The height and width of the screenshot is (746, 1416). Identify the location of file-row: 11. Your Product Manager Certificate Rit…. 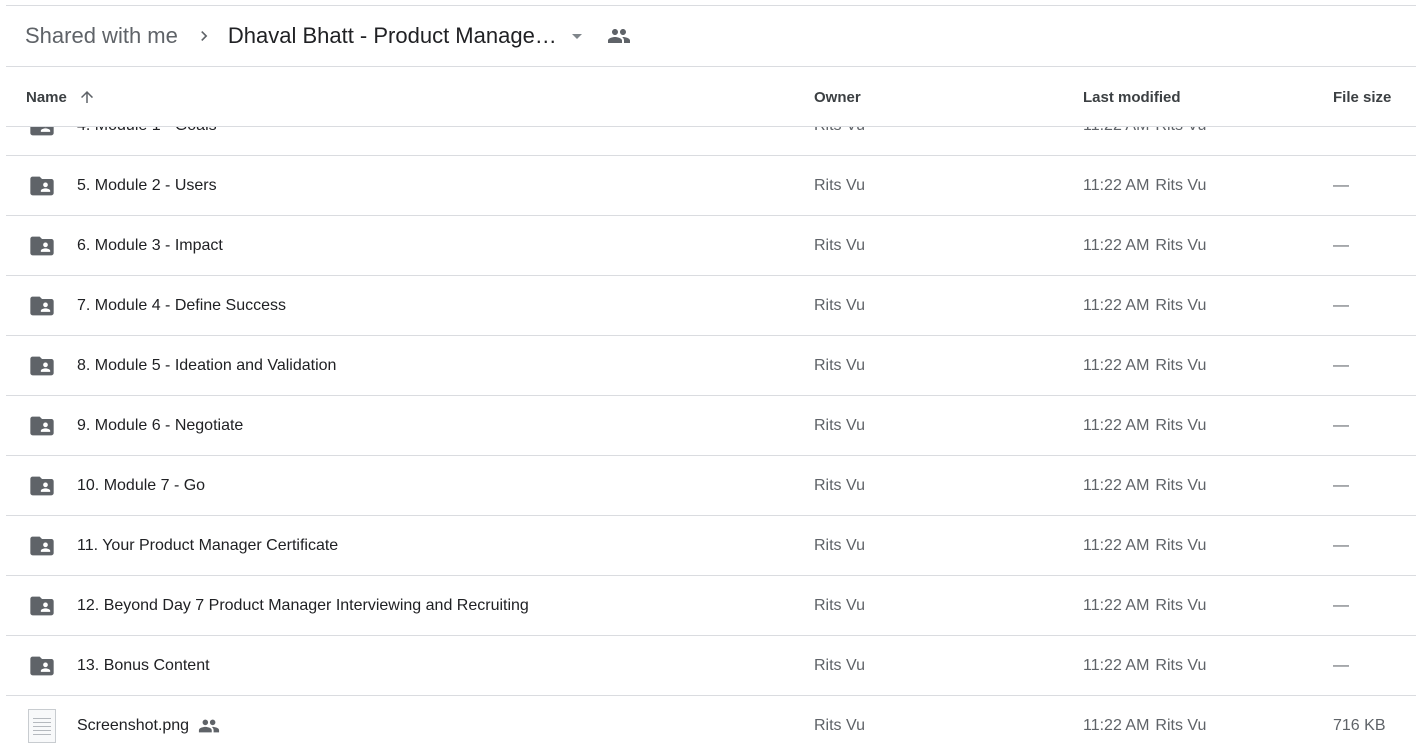
(711, 546).